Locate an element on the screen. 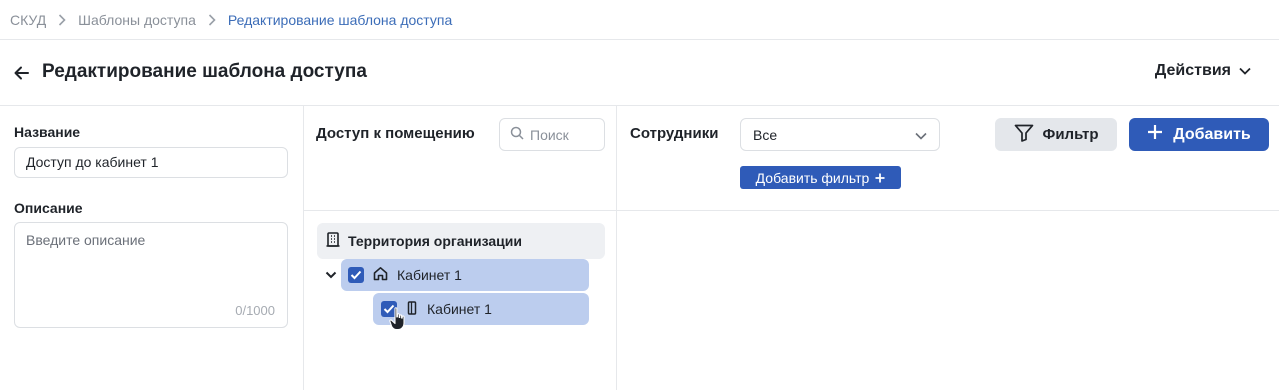  add-button: Добавить is located at coordinates (1199, 134).